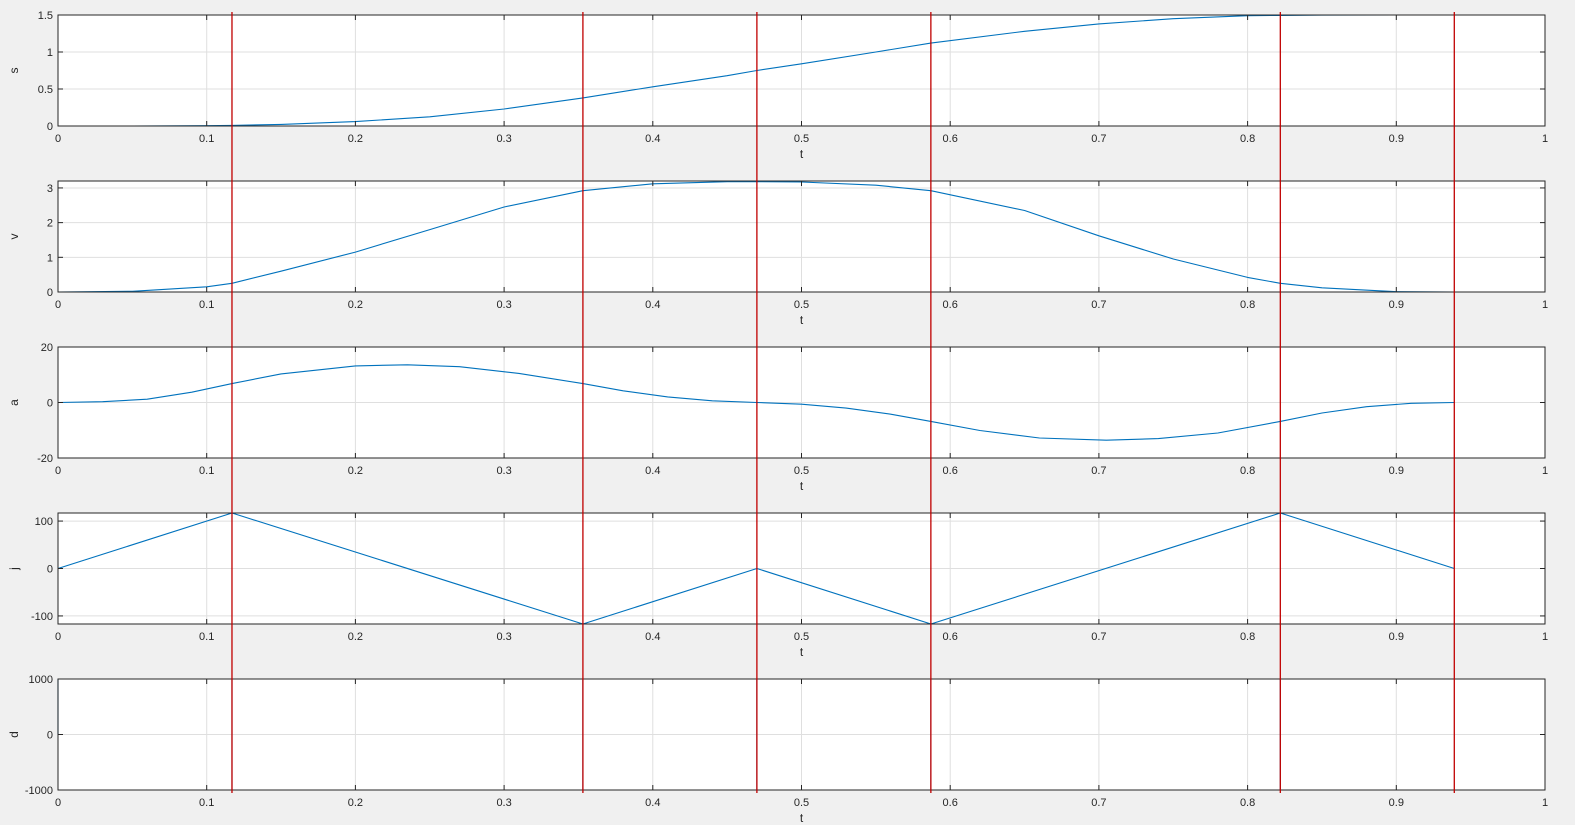  I want to click on y-tick-label: 1000, so click(41, 680).